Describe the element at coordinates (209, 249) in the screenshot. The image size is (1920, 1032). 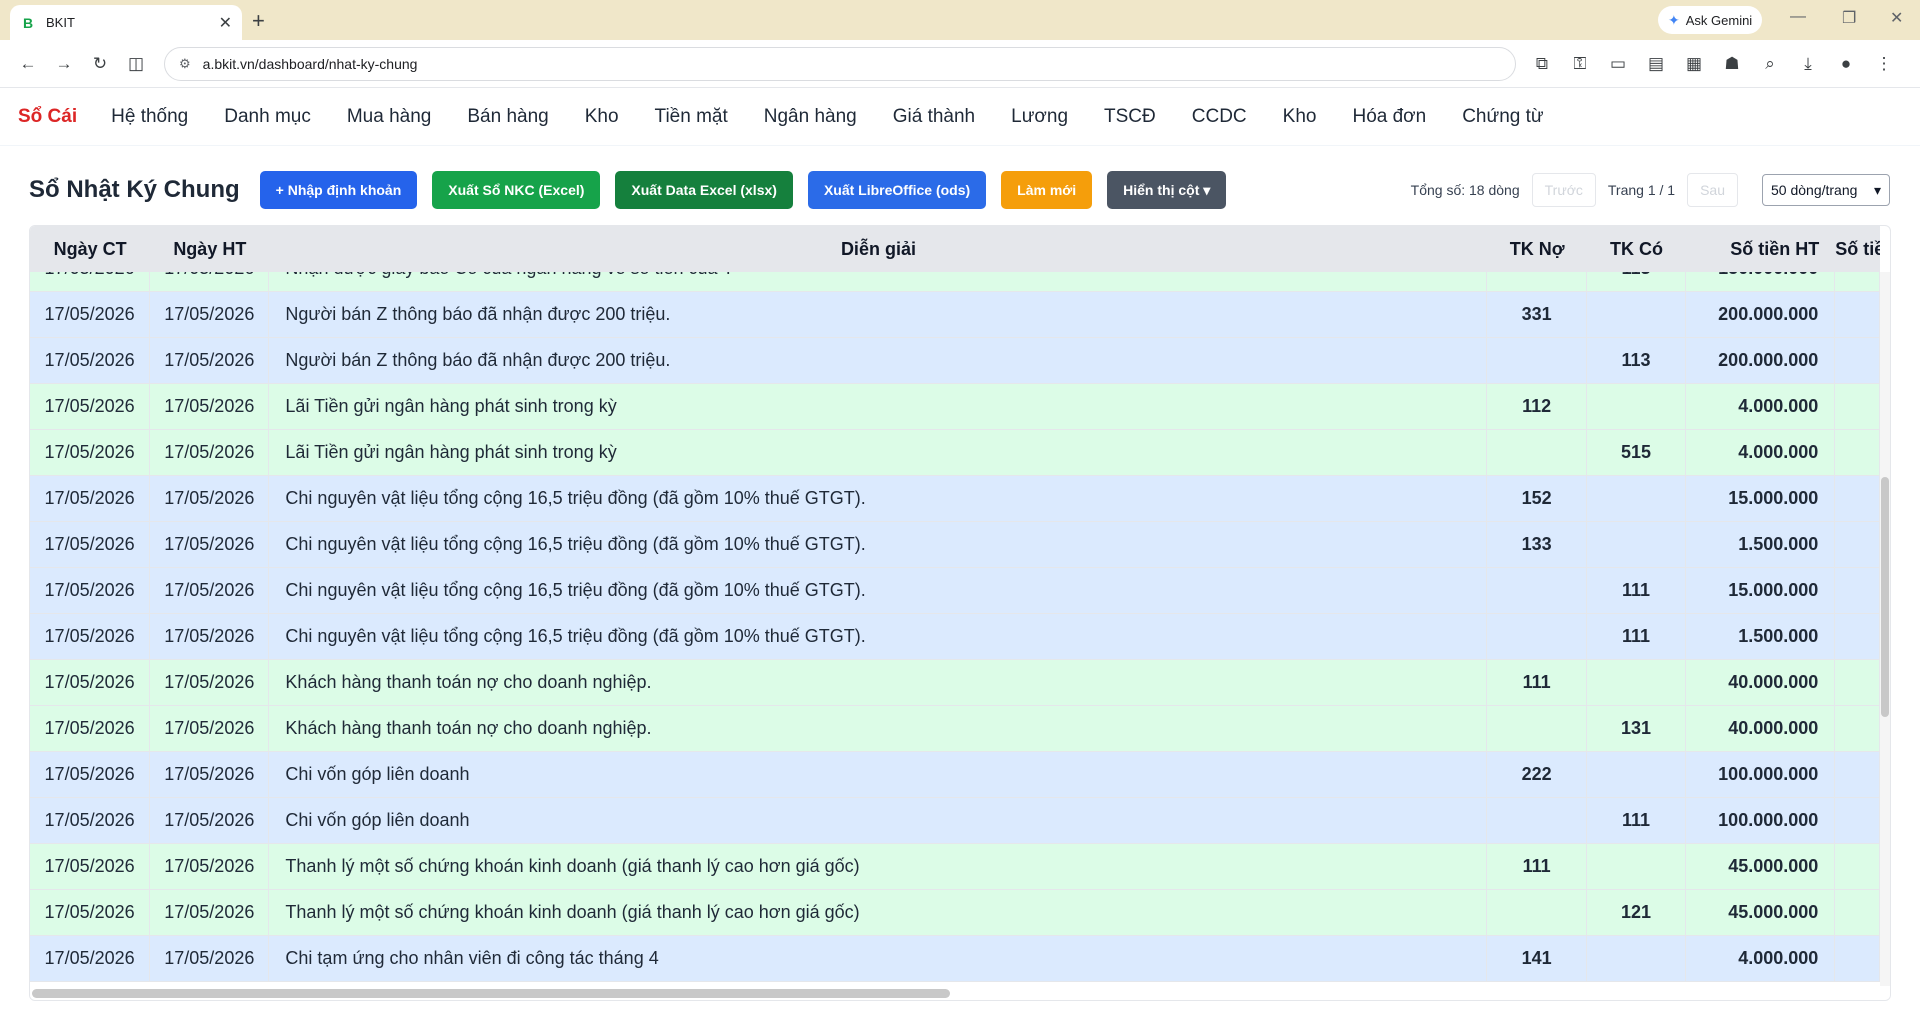
I see `header-ngay-ht: Ngày HT` at that location.